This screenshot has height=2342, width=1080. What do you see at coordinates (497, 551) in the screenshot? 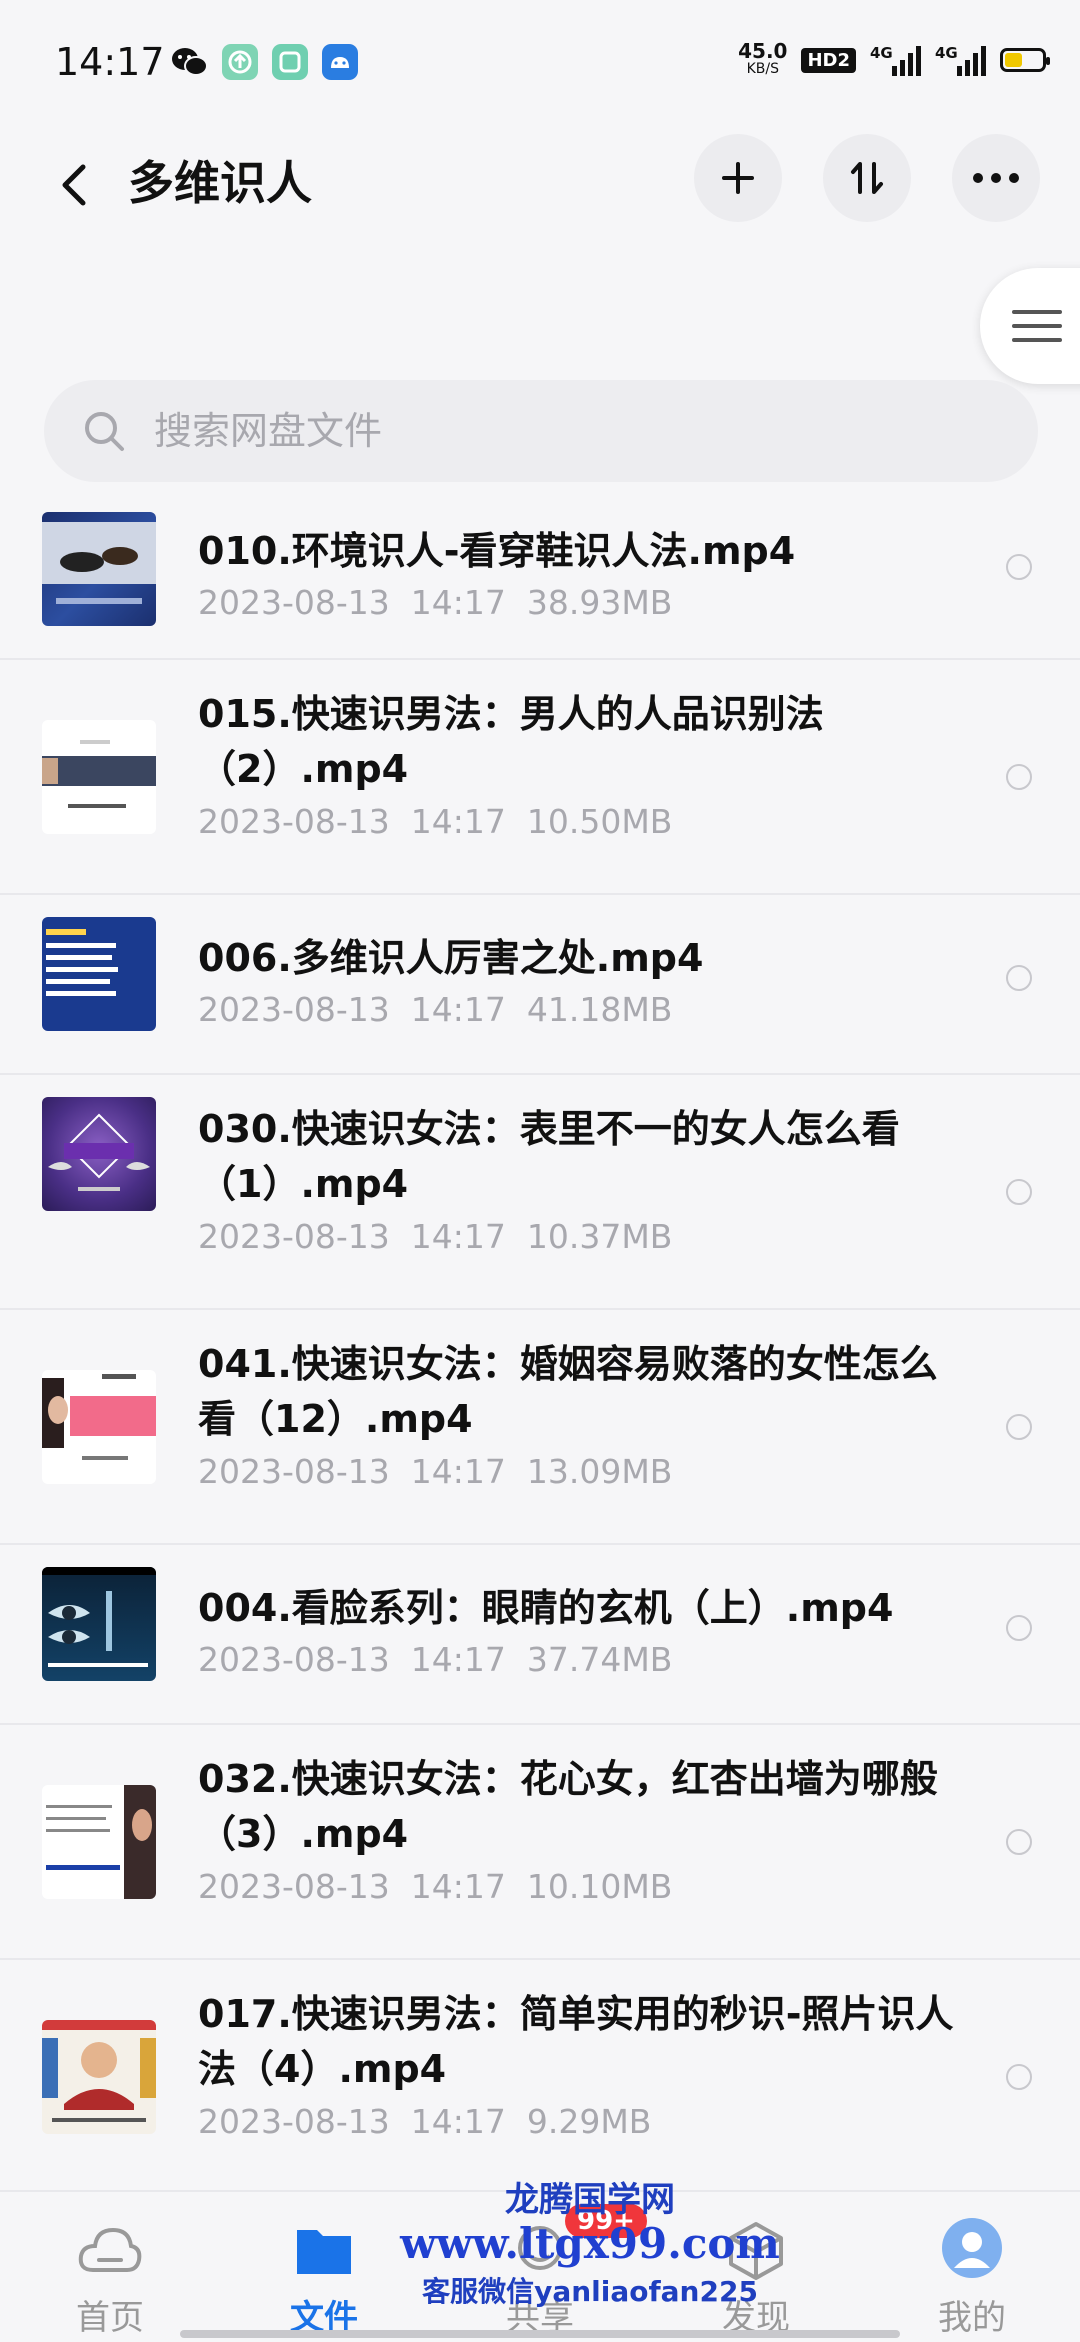
I see `file-name: 010.环境识人-看穿鞋识人法.mp4` at bounding box center [497, 551].